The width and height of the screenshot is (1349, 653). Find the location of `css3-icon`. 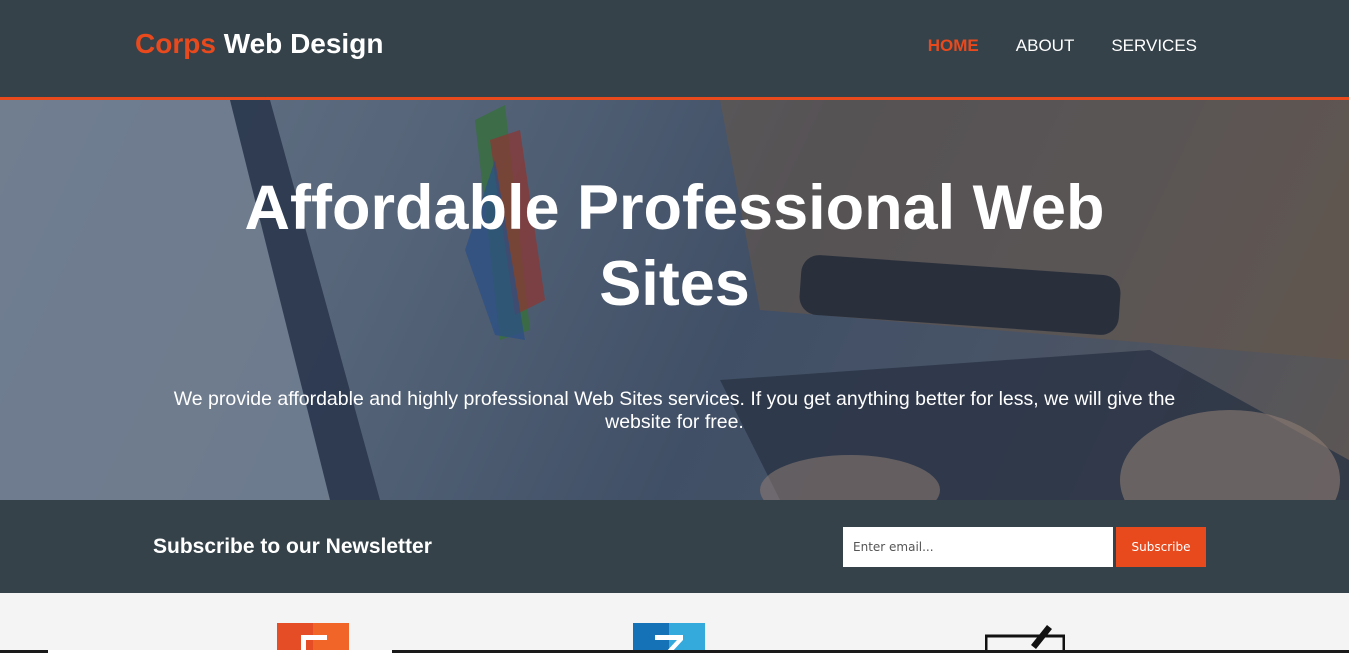

css3-icon is located at coordinates (669, 638).